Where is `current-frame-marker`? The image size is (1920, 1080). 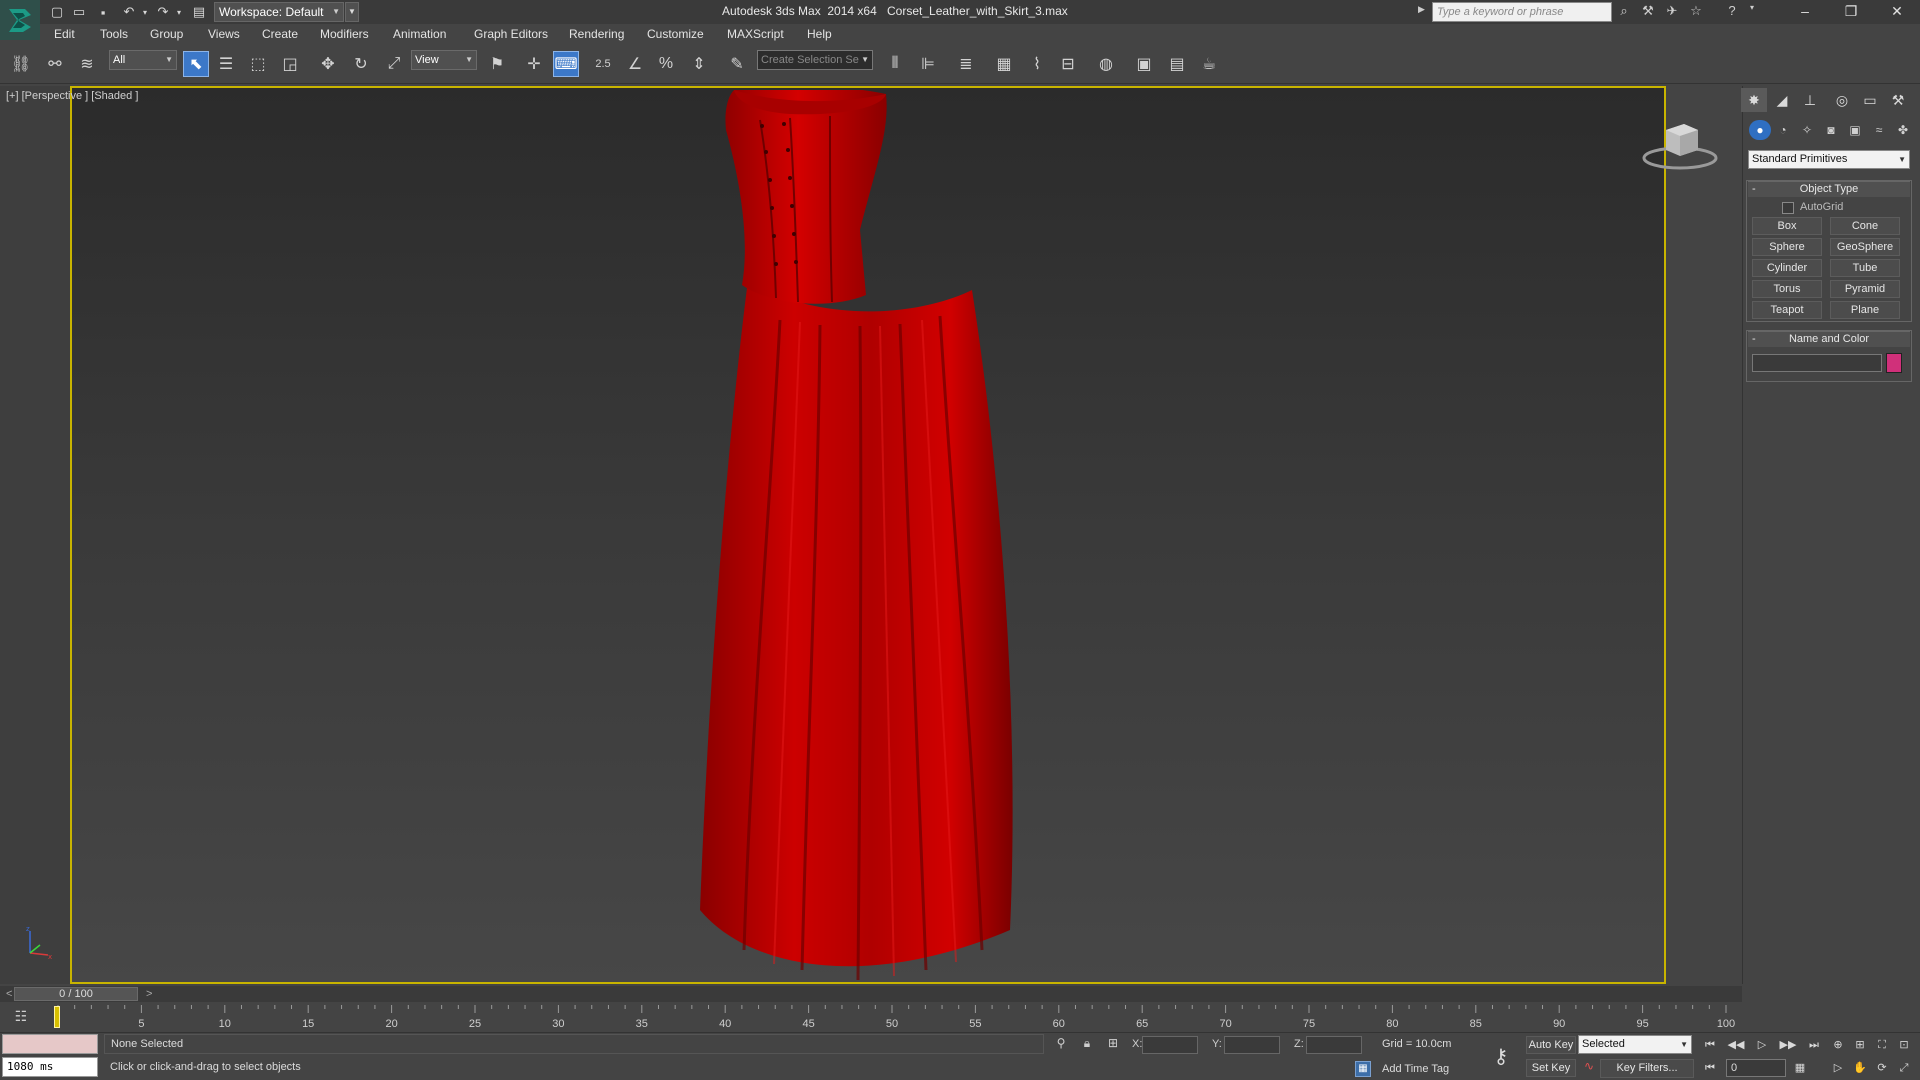
current-frame-marker is located at coordinates (57, 1017).